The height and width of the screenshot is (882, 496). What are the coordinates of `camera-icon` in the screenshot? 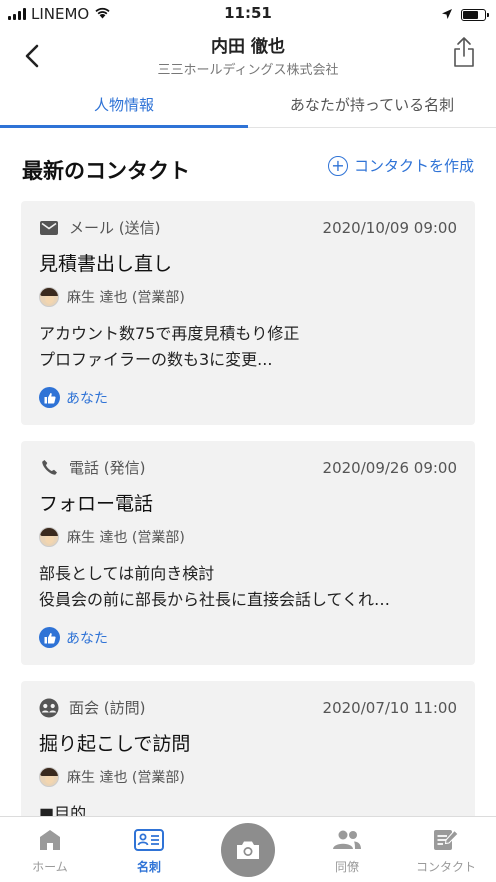 It's located at (248, 850).